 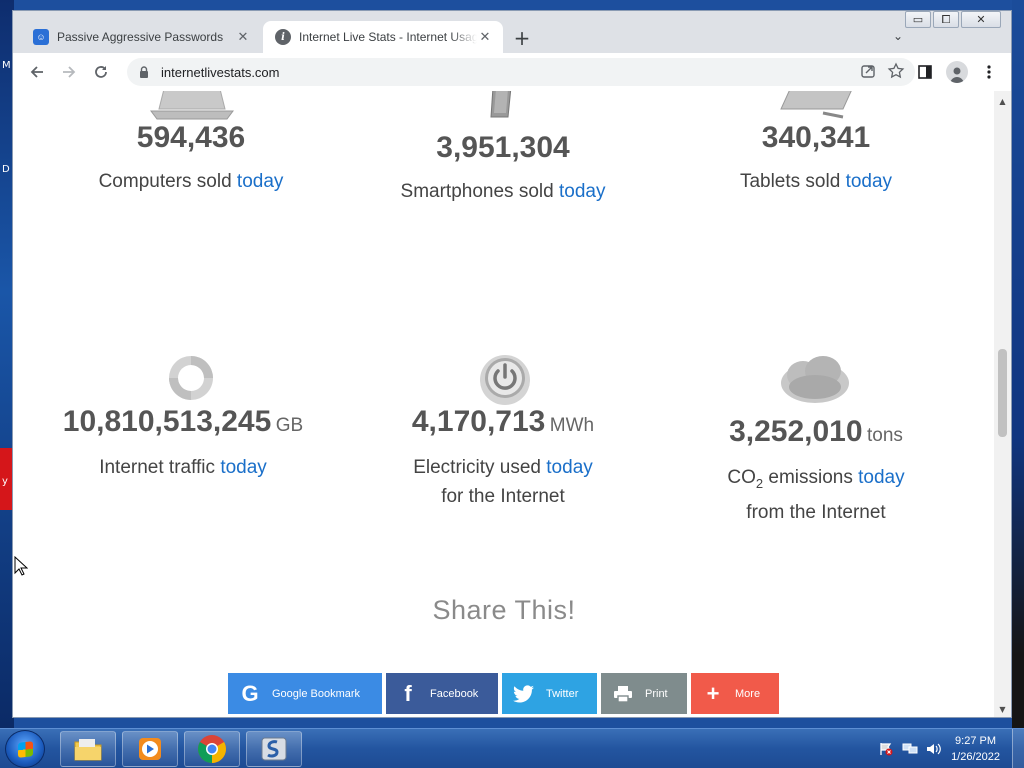 I want to click on taskbar-media-player, so click(x=150, y=749).